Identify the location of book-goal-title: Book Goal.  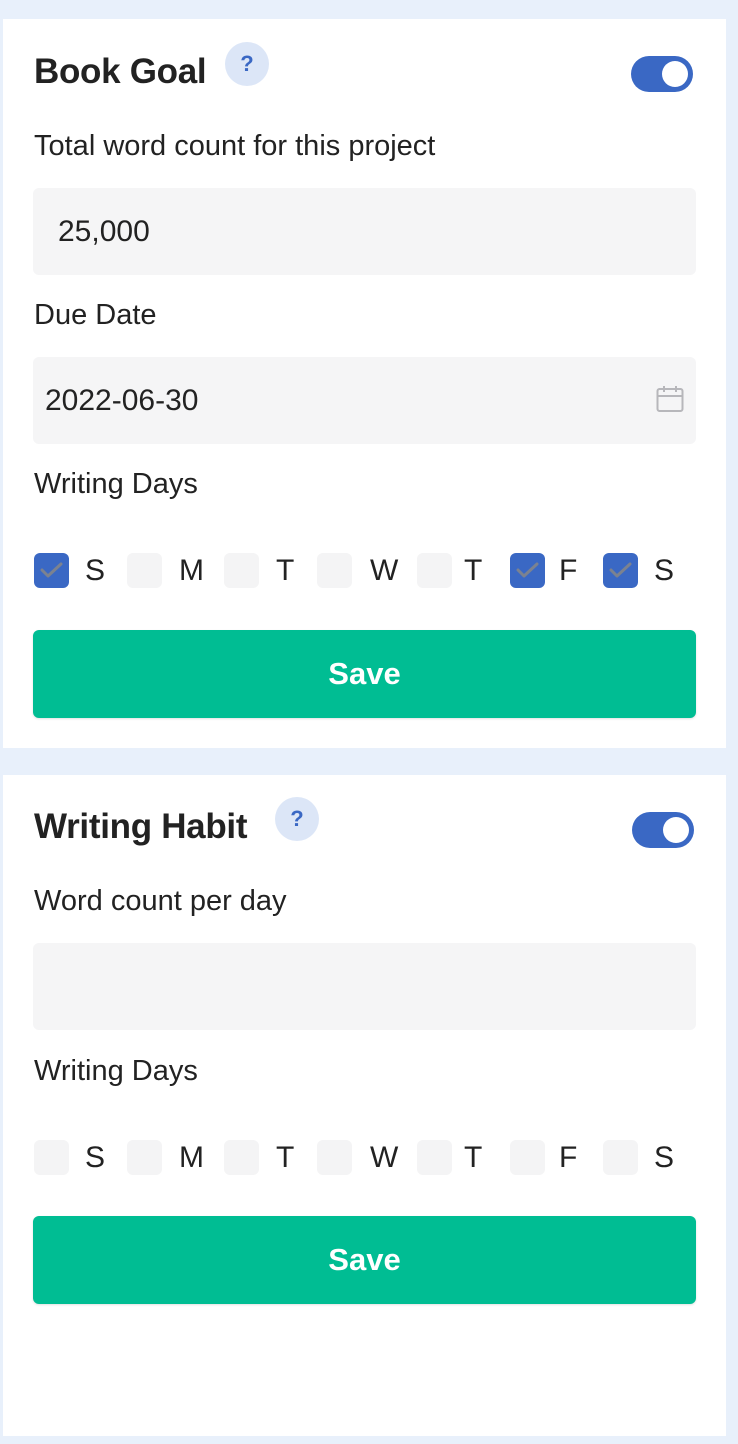
(120, 71).